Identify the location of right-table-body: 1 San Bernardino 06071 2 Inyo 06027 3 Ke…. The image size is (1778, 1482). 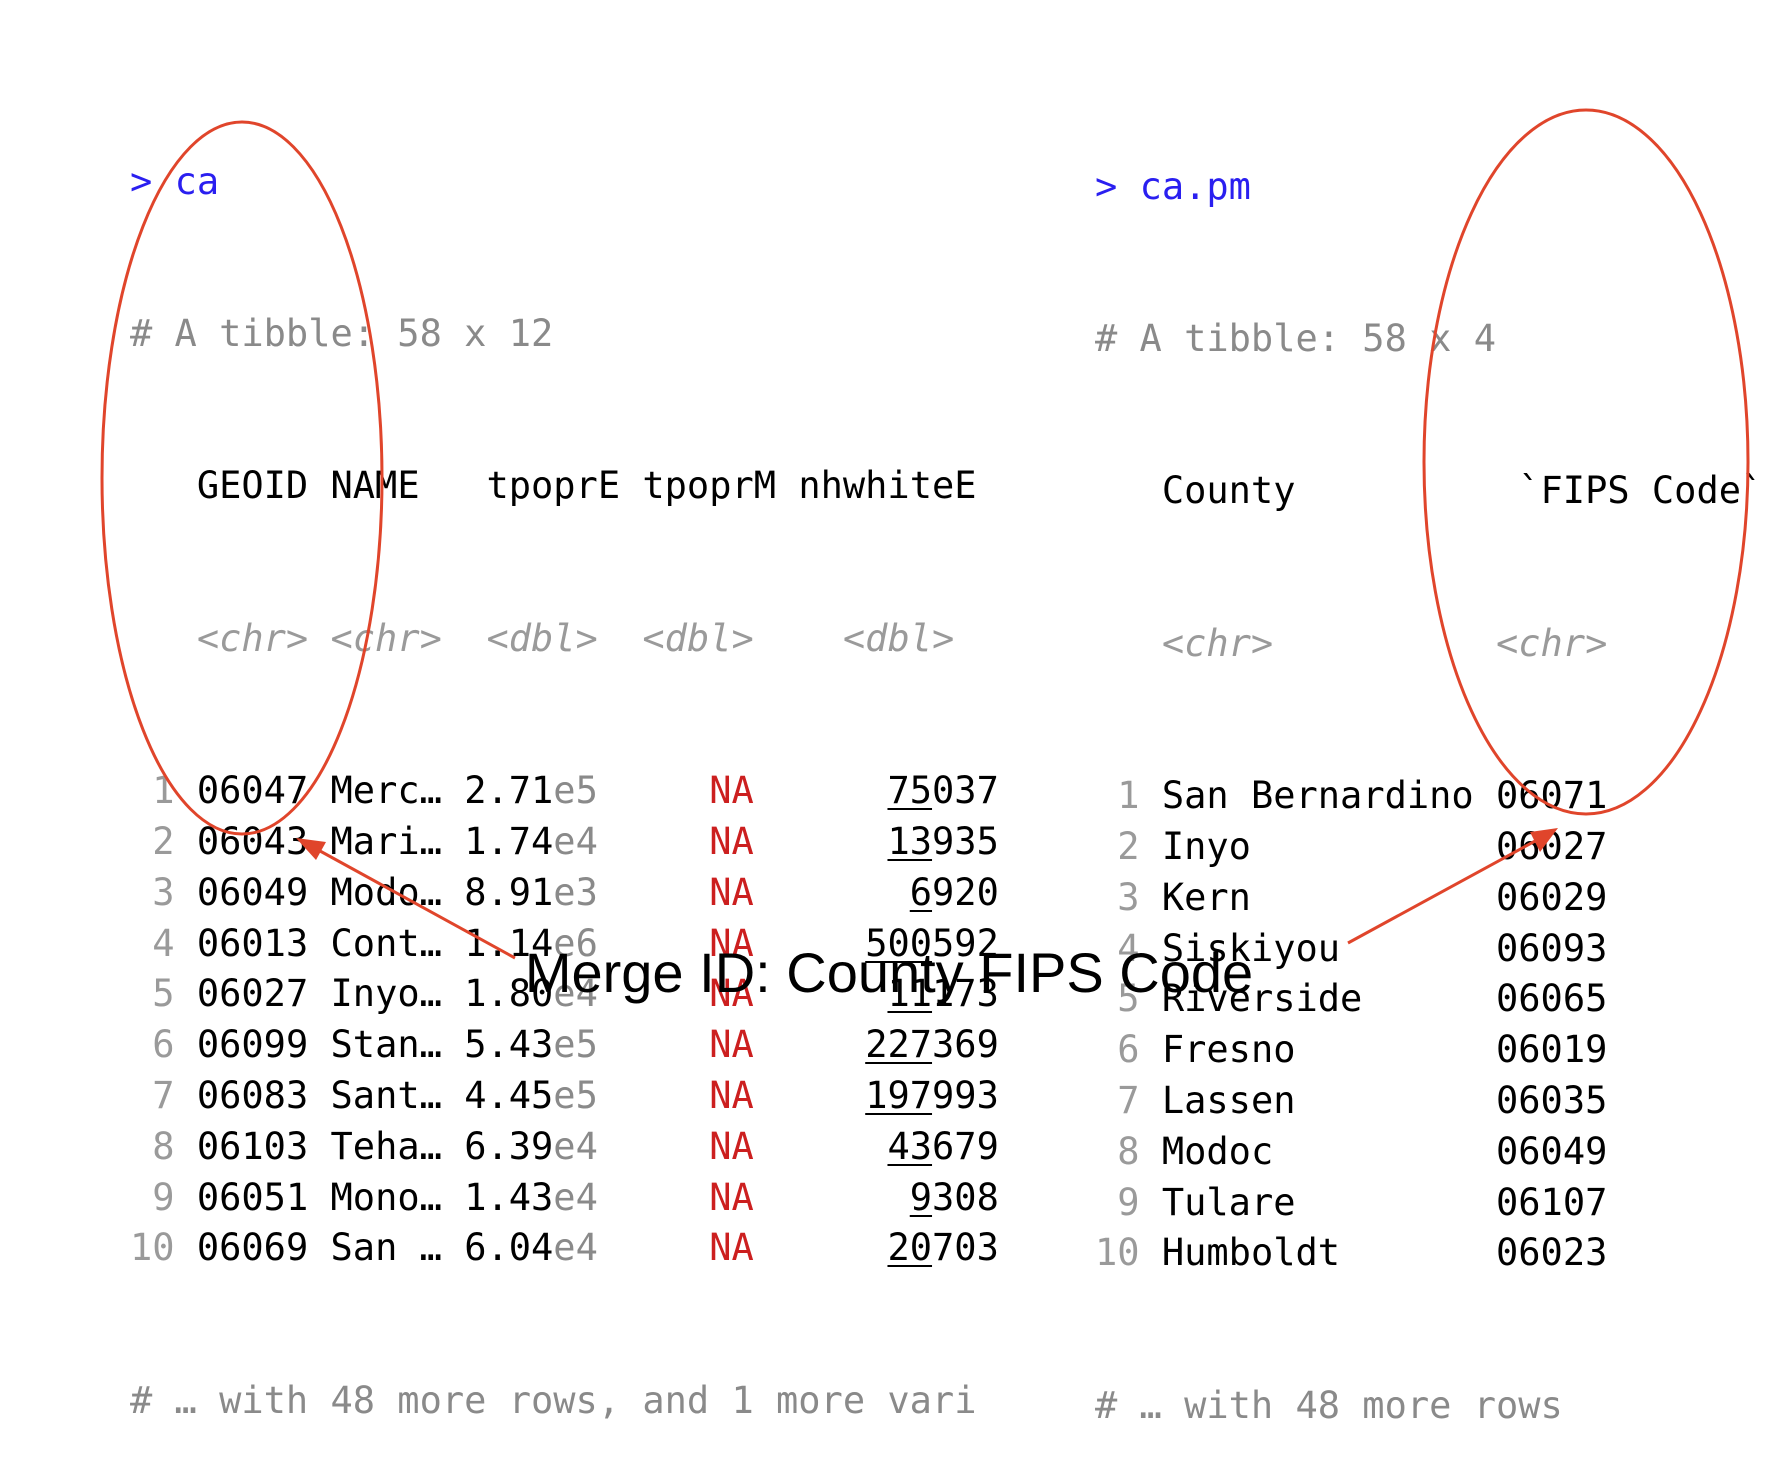
(1429, 1025).